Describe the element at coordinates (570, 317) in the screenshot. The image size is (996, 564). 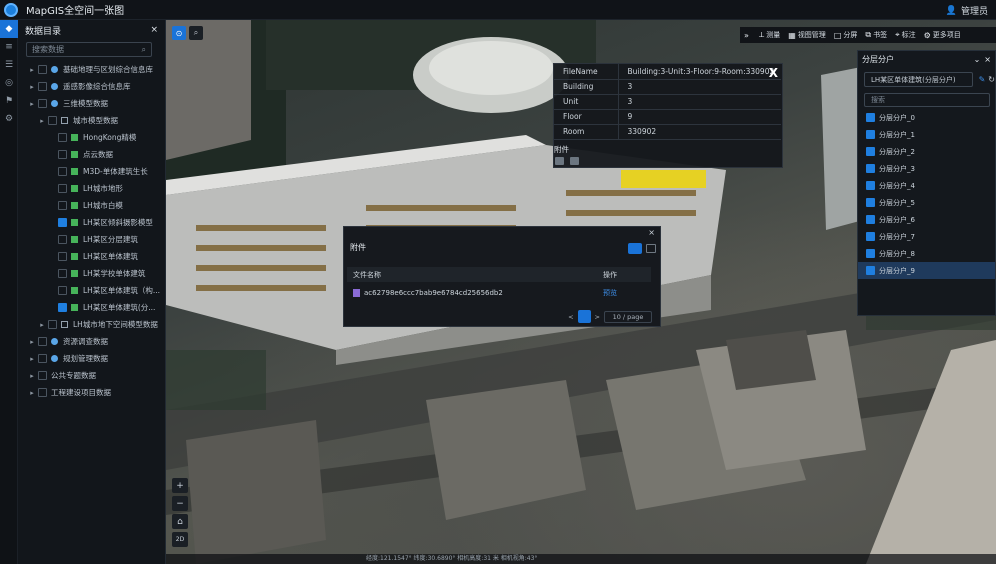
I see `prev-page-button: <` at that location.